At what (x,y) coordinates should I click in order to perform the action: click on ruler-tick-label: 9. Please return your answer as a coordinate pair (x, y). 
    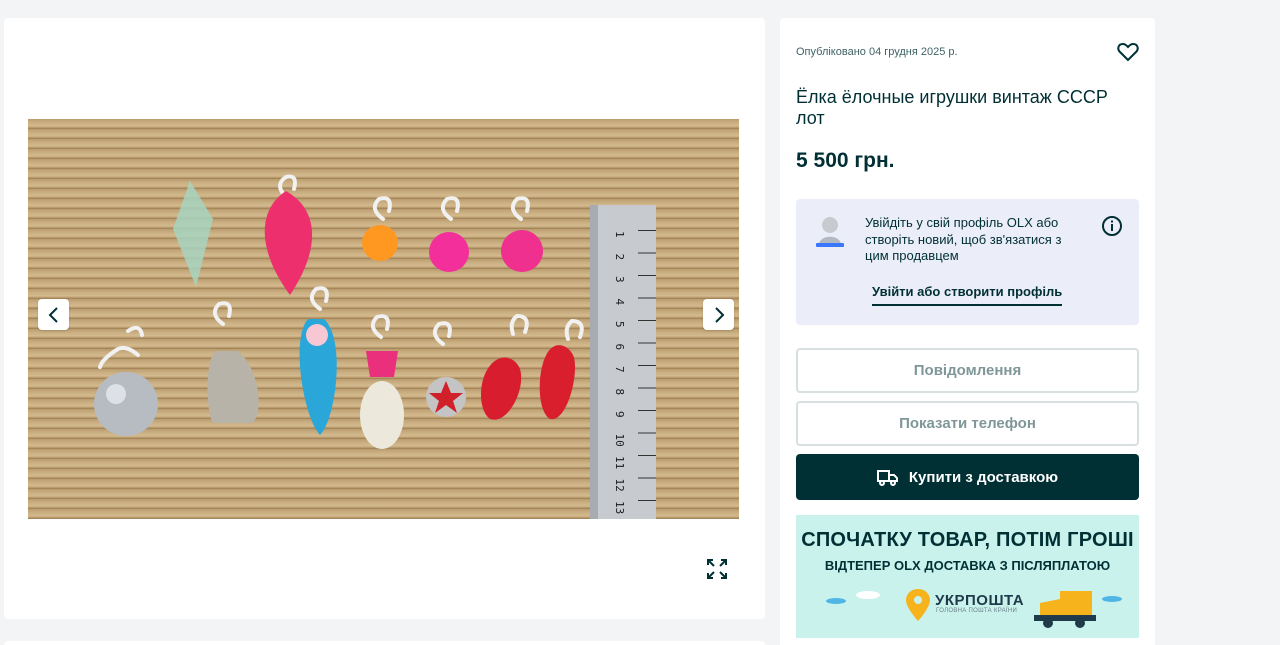
    Looking at the image, I should click on (619, 414).